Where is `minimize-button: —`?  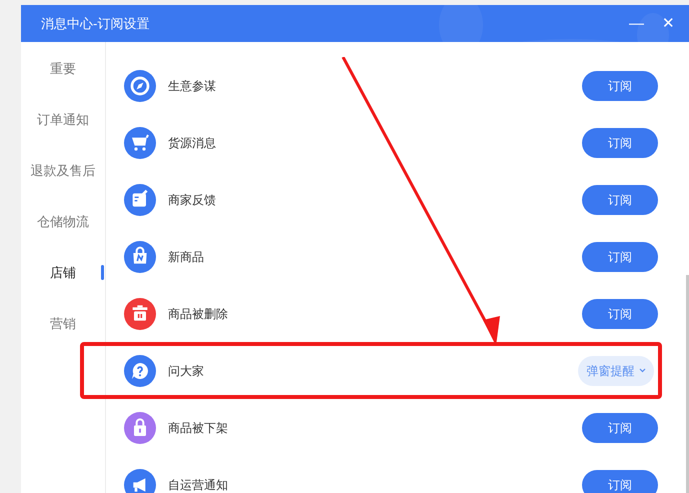 minimize-button: — is located at coordinates (636, 23).